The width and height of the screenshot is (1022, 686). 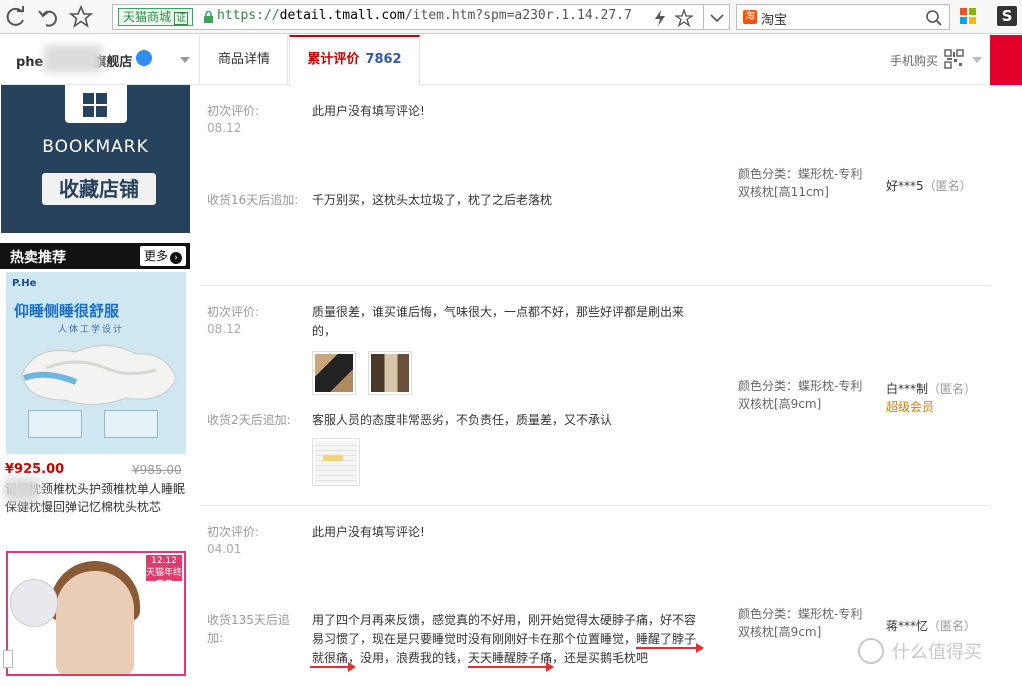 What do you see at coordinates (95, 159) in the screenshot?
I see `bookmark-shop-banner: BOOKMARK 收藏店铺` at bounding box center [95, 159].